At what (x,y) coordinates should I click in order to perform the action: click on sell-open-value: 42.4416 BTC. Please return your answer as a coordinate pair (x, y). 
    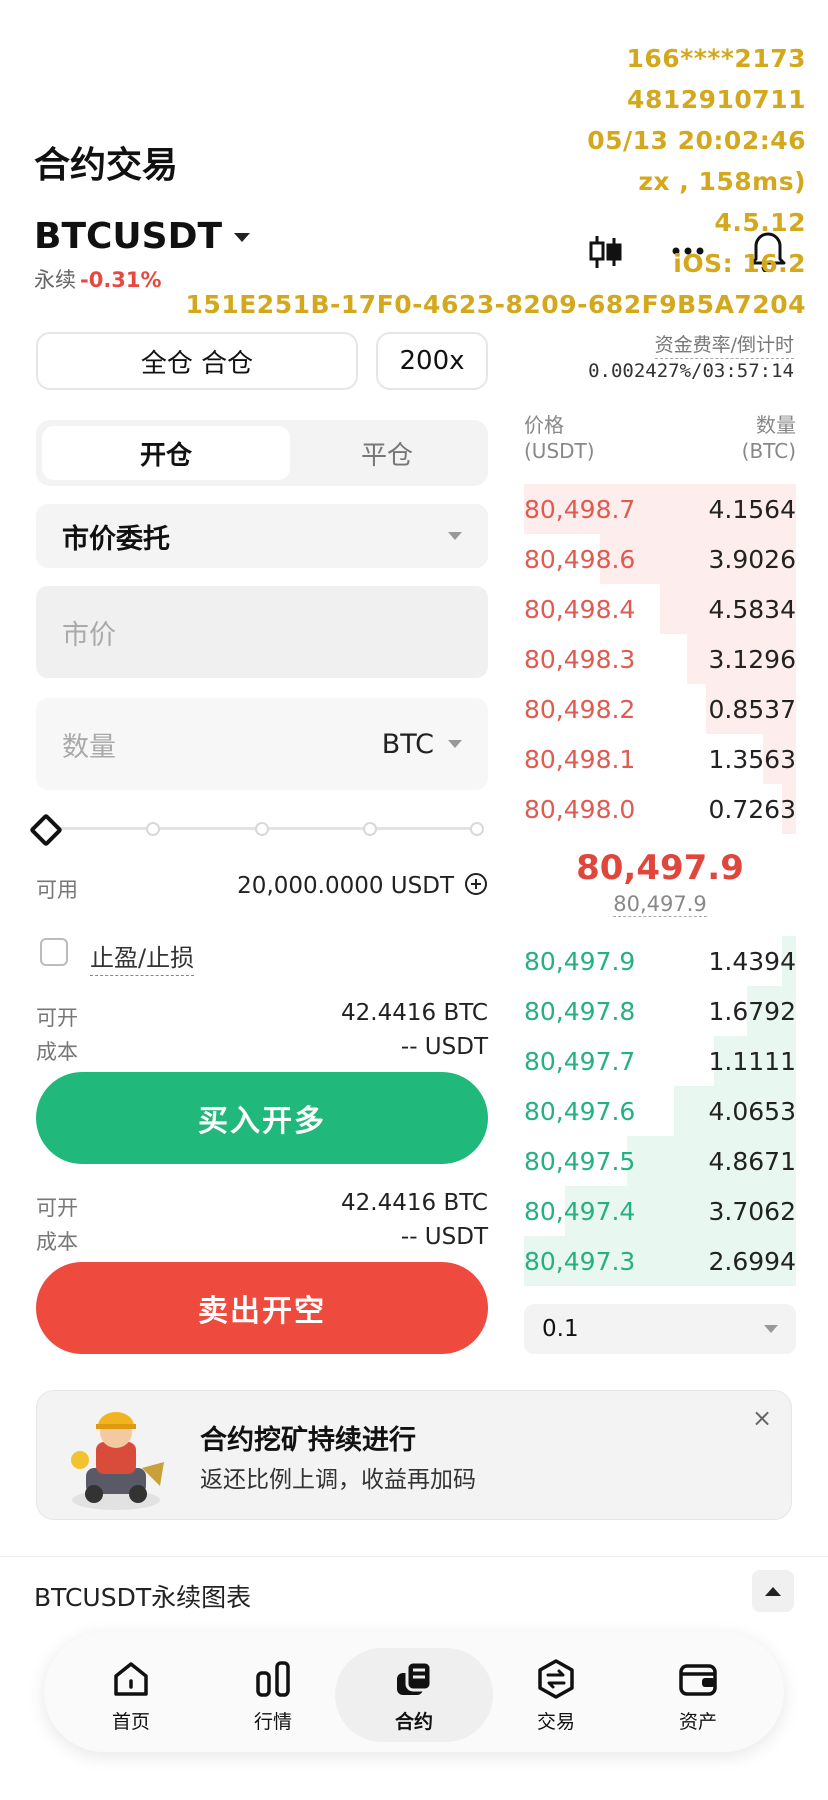
    Looking at the image, I should click on (414, 1203).